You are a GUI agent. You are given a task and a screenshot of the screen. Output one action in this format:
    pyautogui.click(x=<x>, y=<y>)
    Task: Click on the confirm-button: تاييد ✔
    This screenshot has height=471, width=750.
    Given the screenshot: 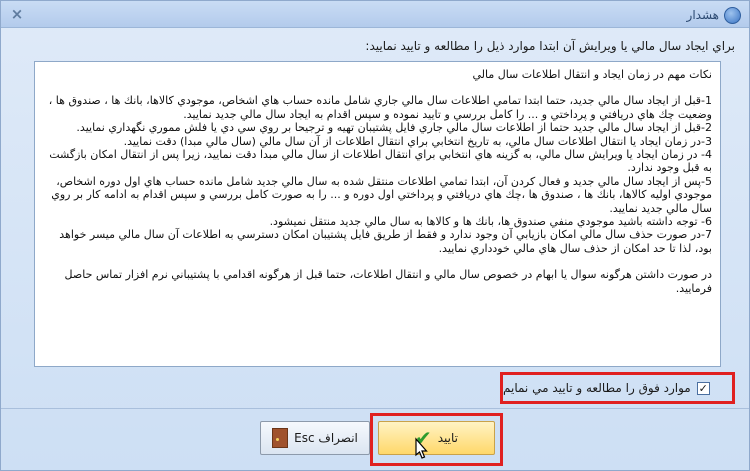 What is the action you would take?
    pyautogui.click(x=436, y=438)
    